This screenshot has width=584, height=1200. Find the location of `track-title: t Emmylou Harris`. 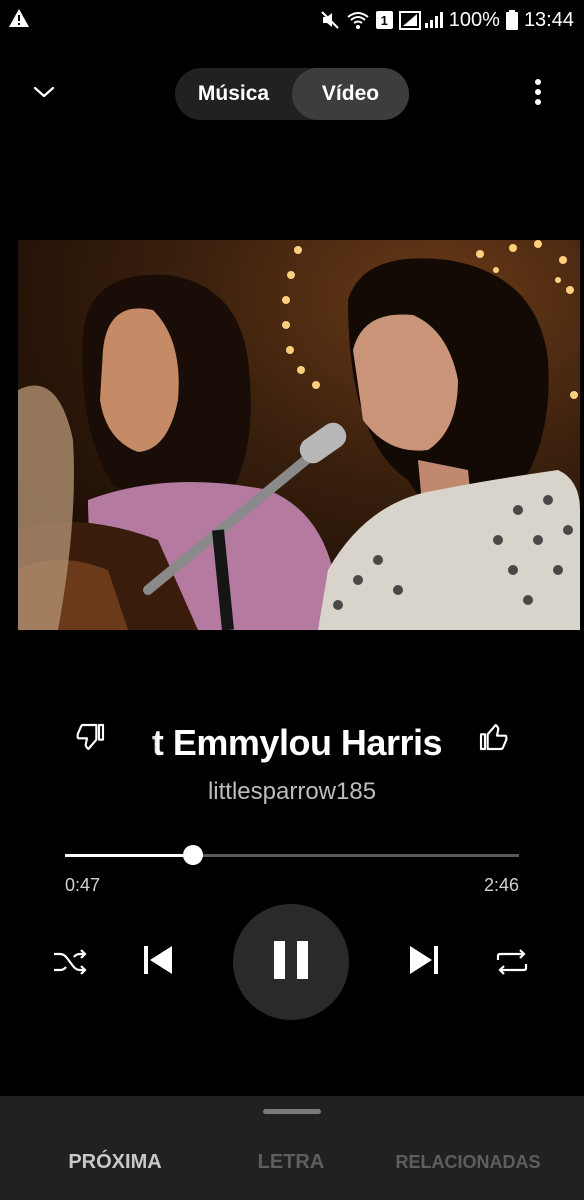

track-title: t Emmylou Harris is located at coordinates (296, 742).